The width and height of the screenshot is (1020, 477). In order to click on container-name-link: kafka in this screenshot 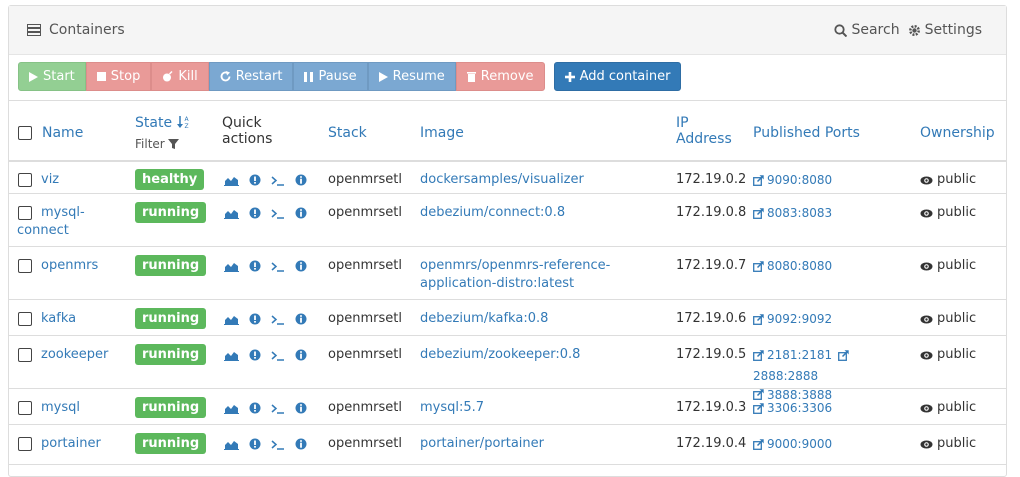, I will do `click(81, 319)`.